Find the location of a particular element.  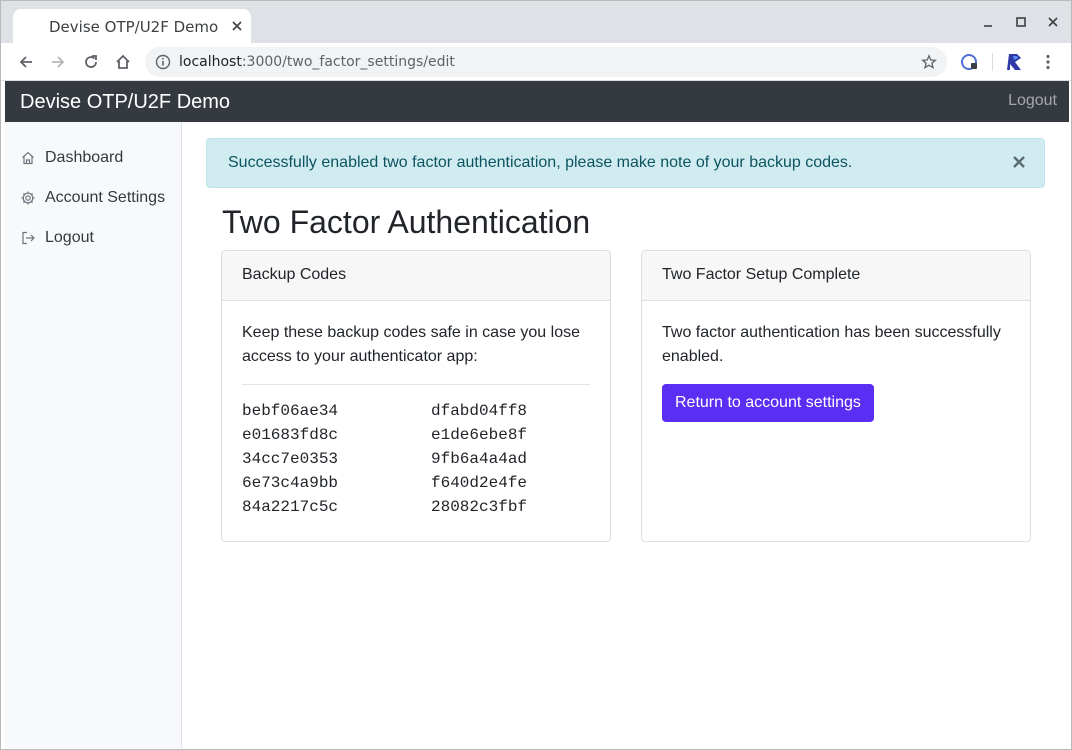

card-header: Two Factor Setup Complete is located at coordinates (836, 276).